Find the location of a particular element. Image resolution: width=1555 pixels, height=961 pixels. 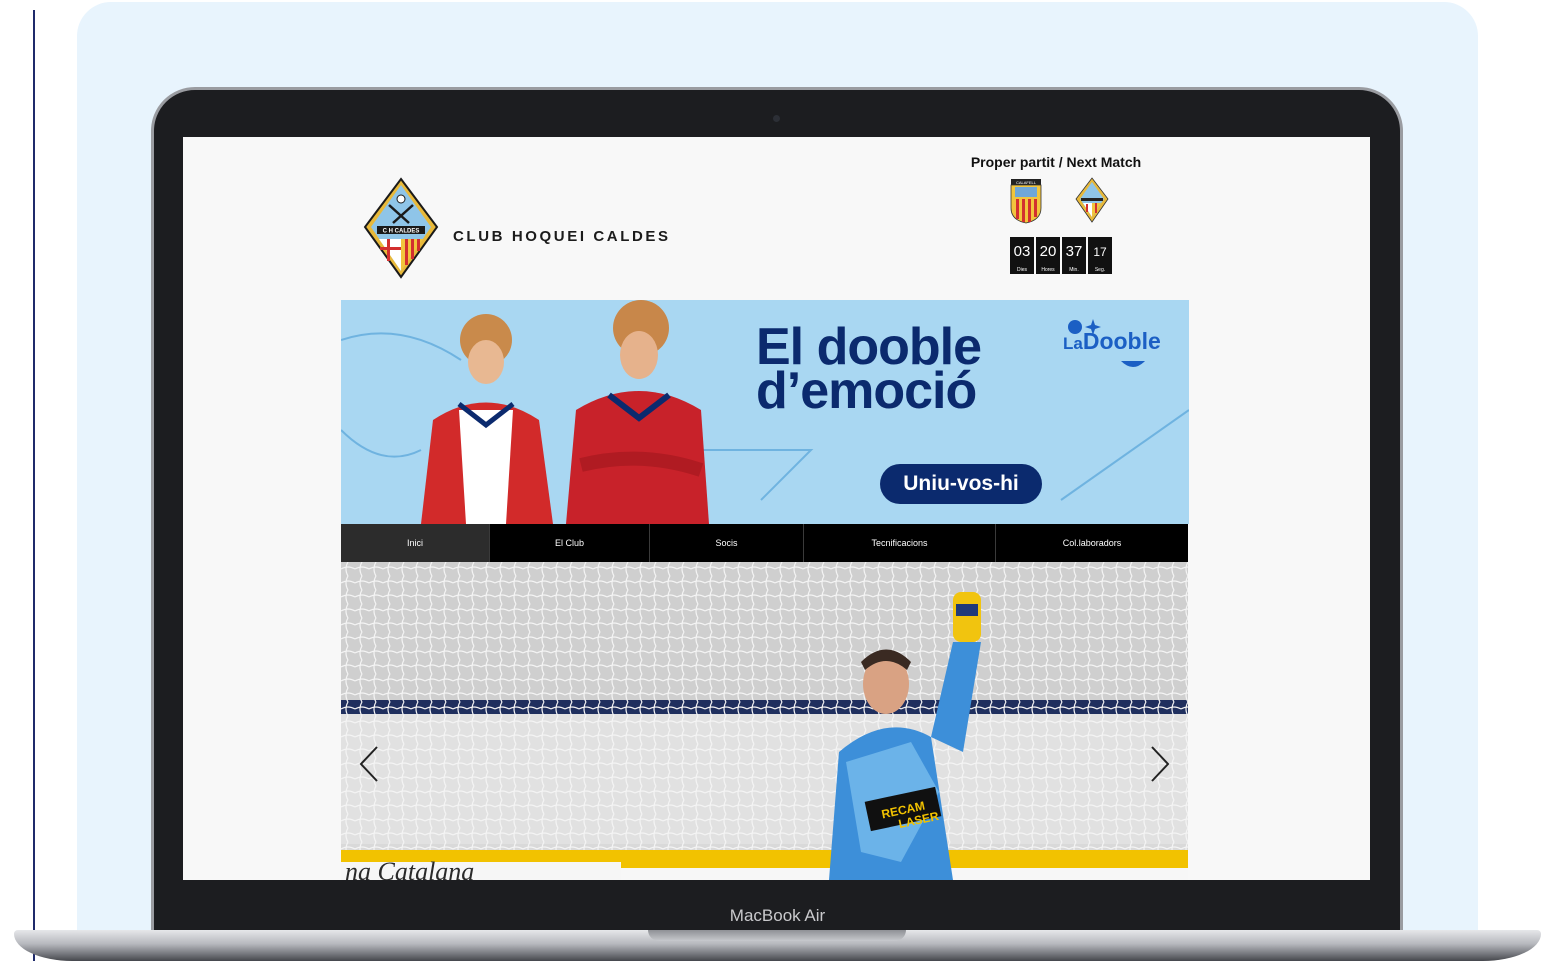

countdown-minutes-value: 37 is located at coordinates (1074, 251).